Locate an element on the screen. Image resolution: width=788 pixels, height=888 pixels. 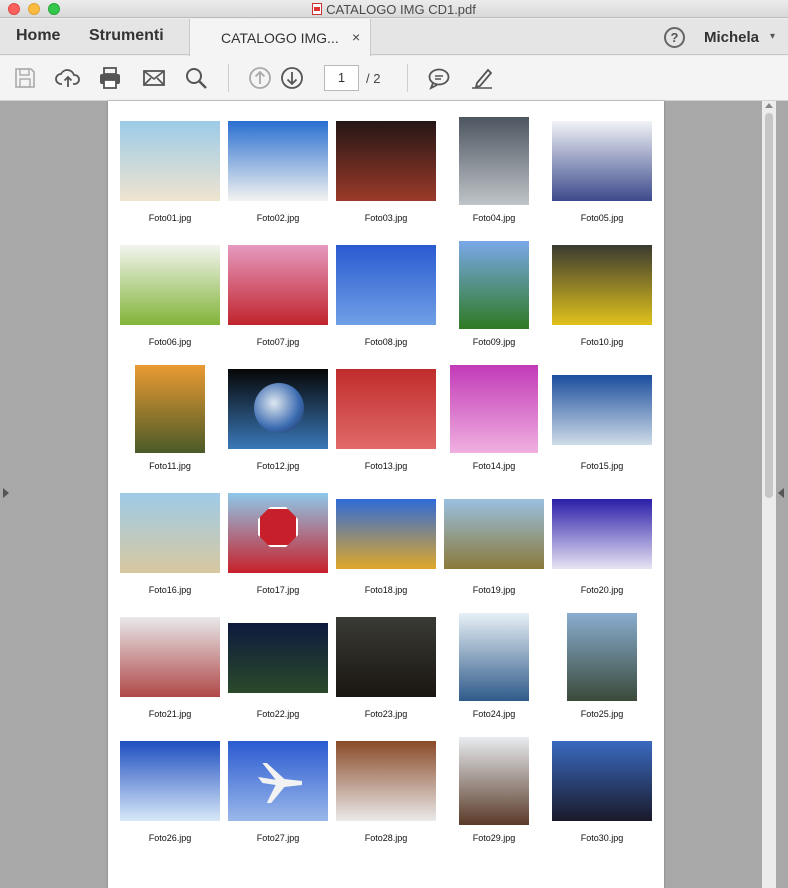
next-page-icon is located at coordinates (292, 78).